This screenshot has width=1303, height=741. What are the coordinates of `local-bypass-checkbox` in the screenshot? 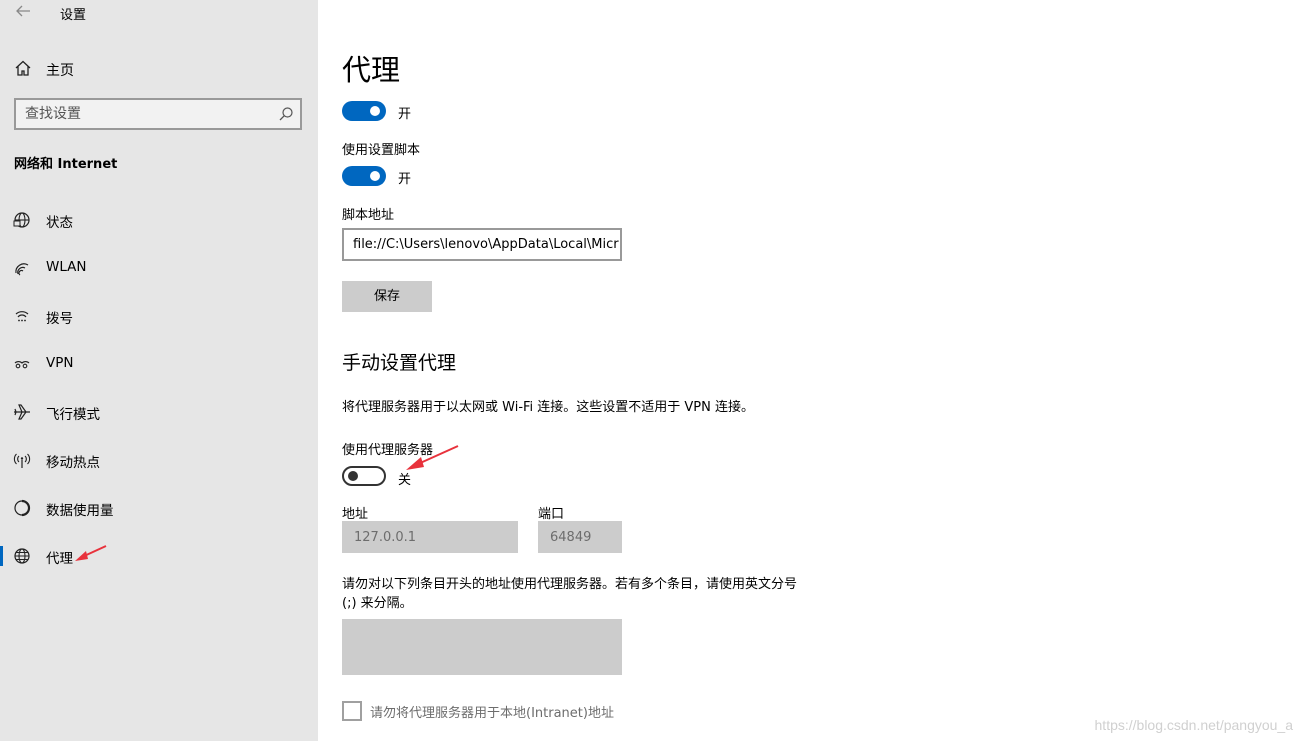 It's located at (352, 711).